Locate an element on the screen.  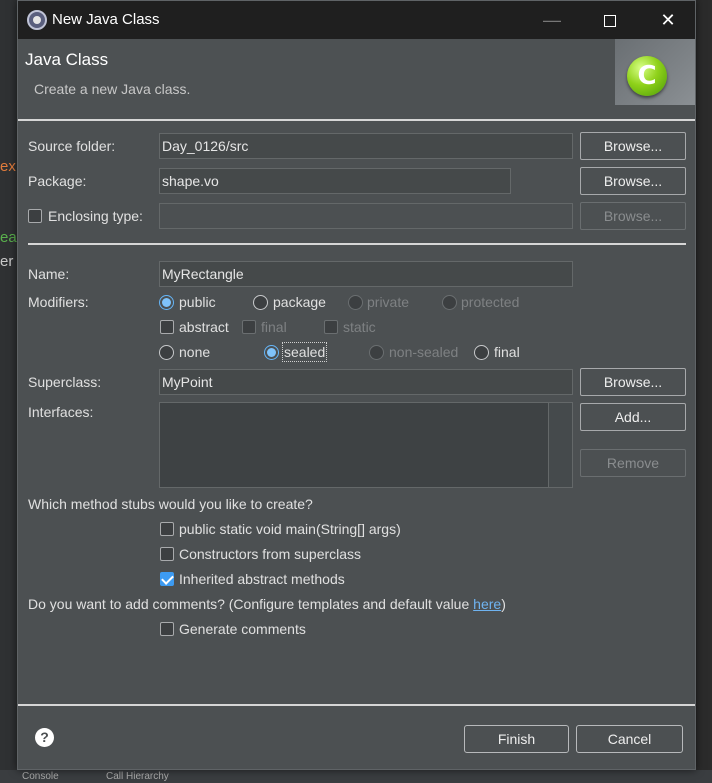
constructors-label: Constructors from superclass is located at coordinates (270, 554).